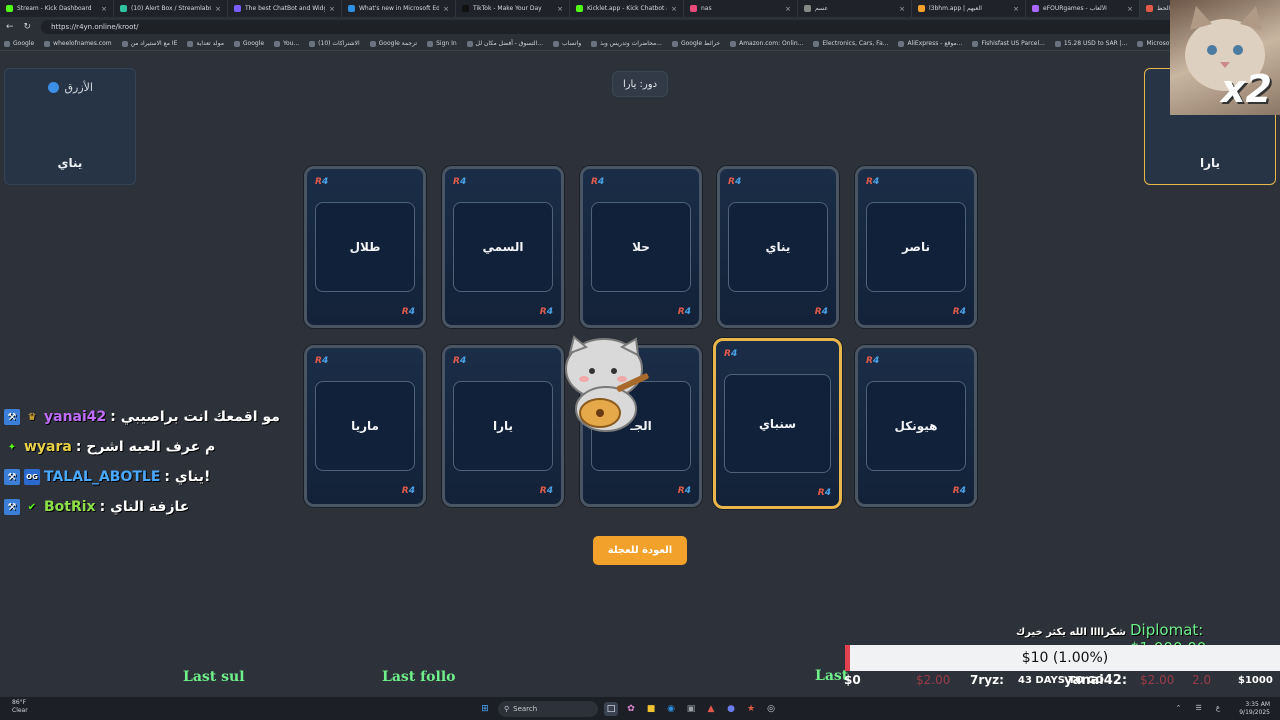 This screenshot has width=1280, height=720. What do you see at coordinates (485, 709) in the screenshot?
I see `windows-start-icon: ⊞` at bounding box center [485, 709].